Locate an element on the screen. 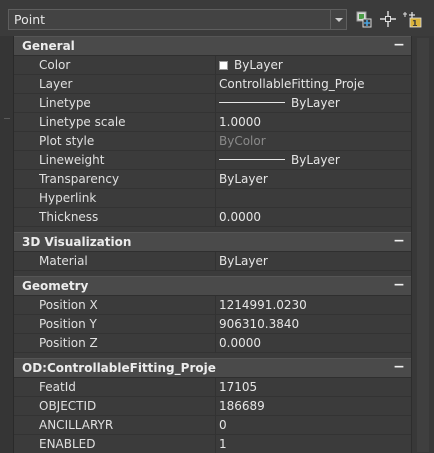 The image size is (434, 453). pickadd-toggle-icon: 1 is located at coordinates (412, 20).